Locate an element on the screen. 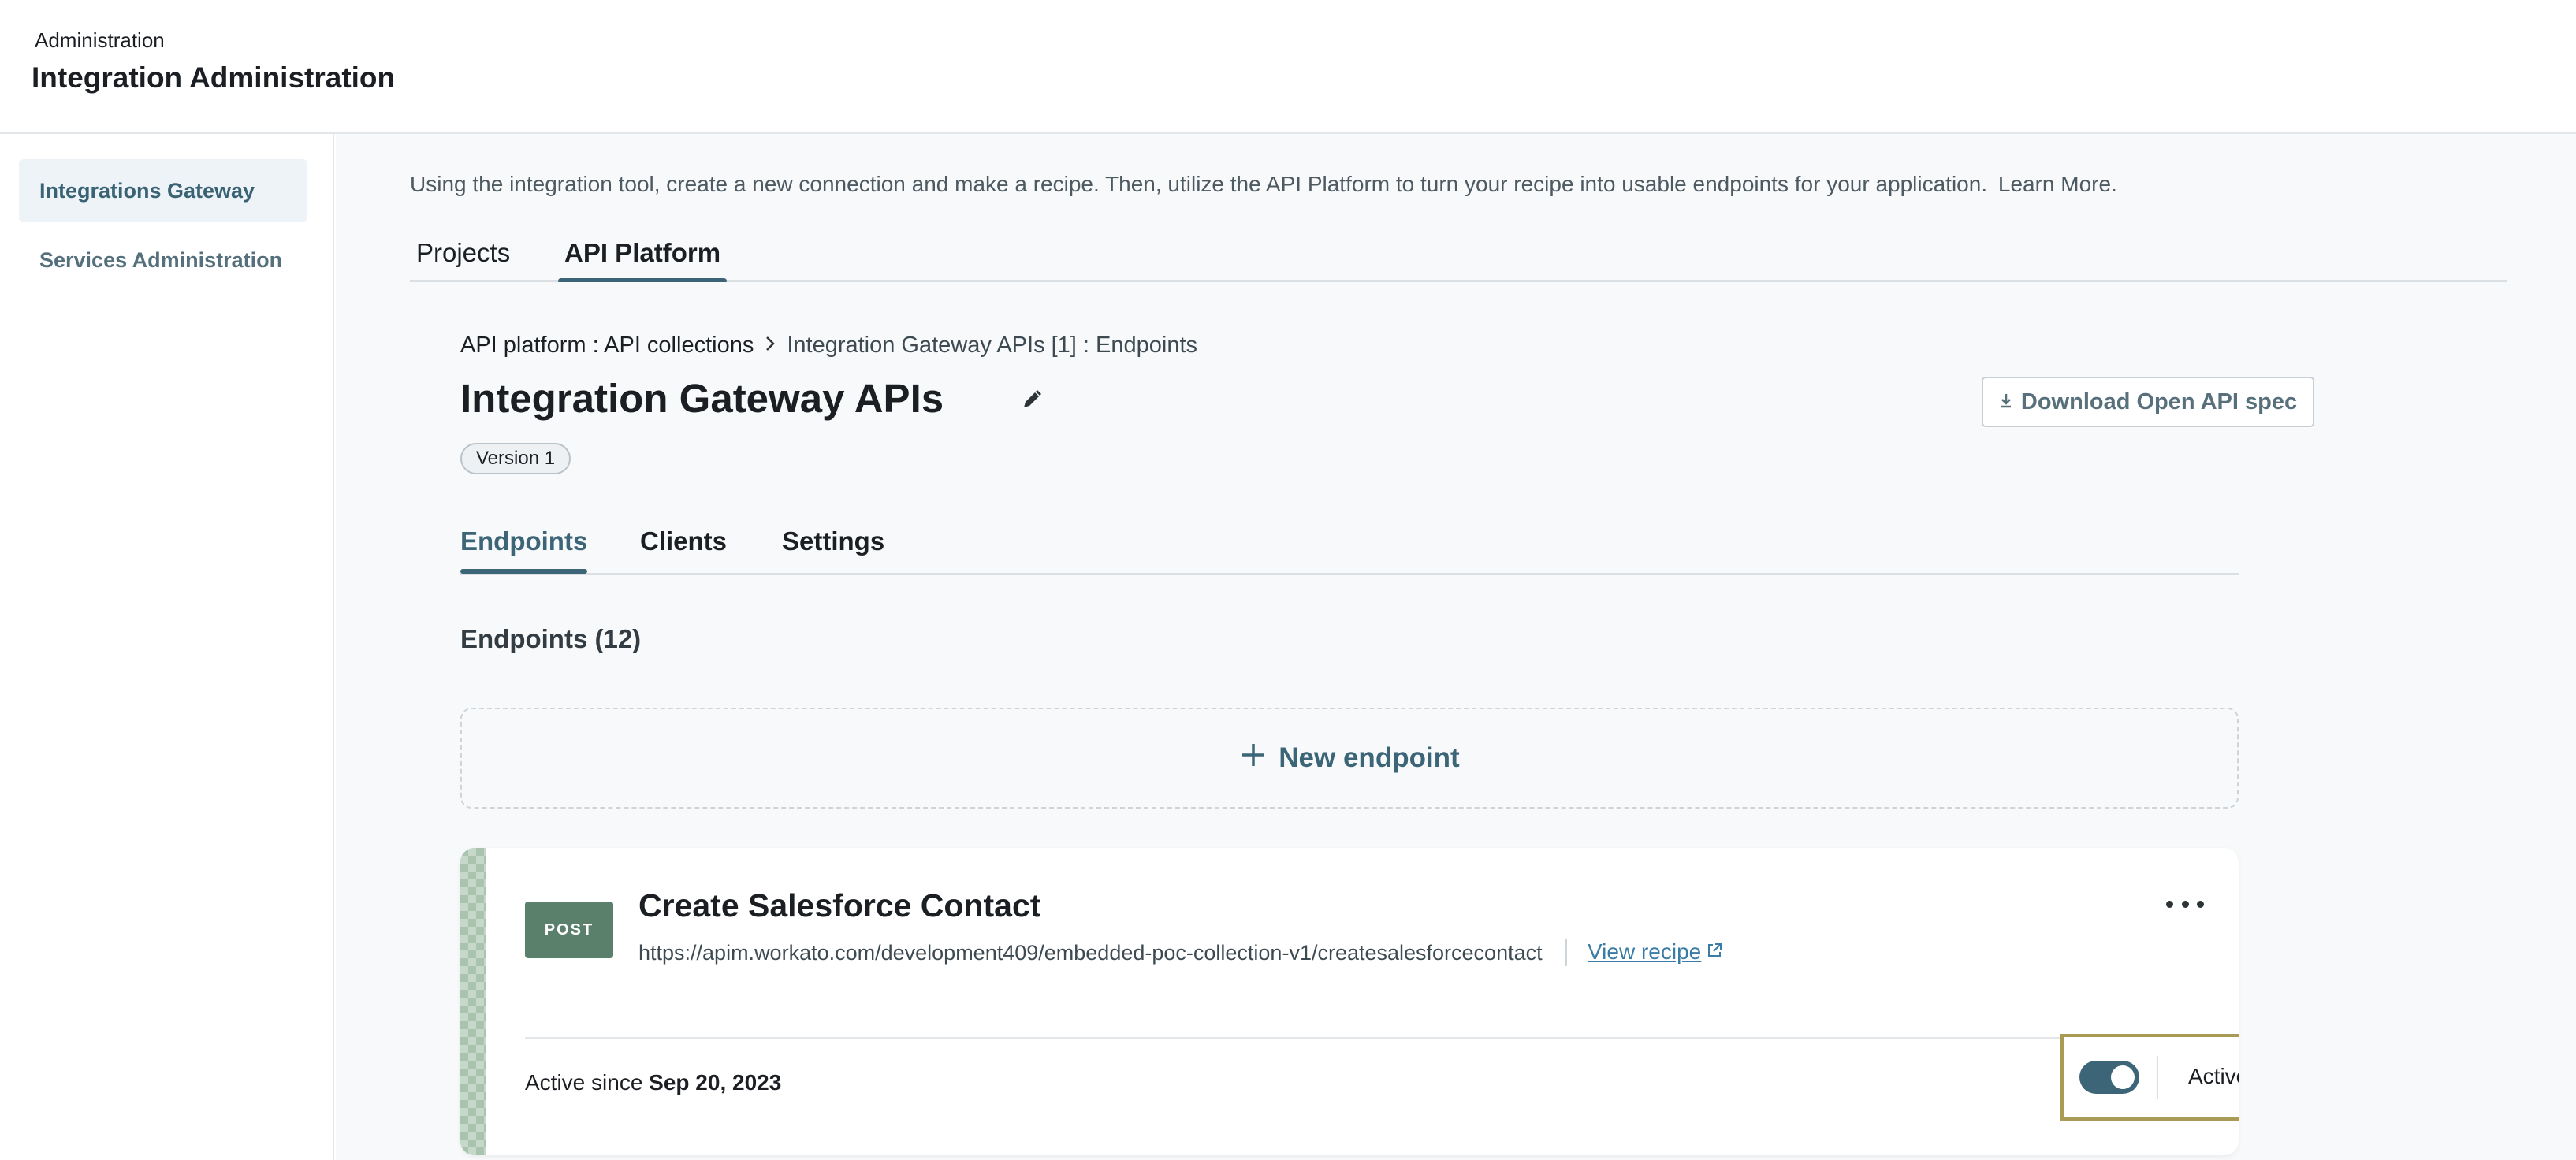 Image resolution: width=2576 pixels, height=1160 pixels. tab-settings: Settings is located at coordinates (833, 541).